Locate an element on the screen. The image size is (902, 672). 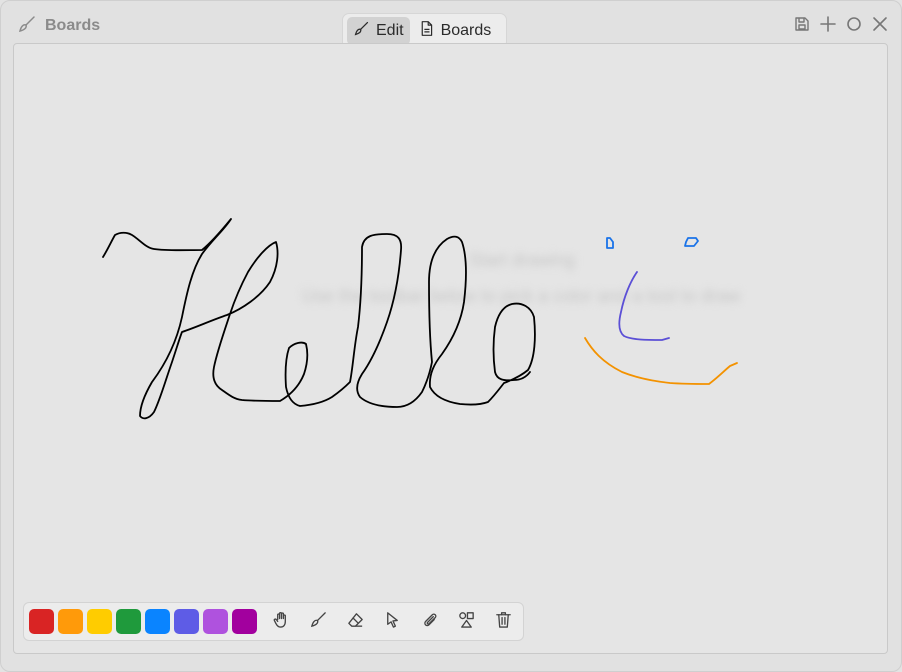
boards-mode-button: Boards is located at coordinates (455, 31).